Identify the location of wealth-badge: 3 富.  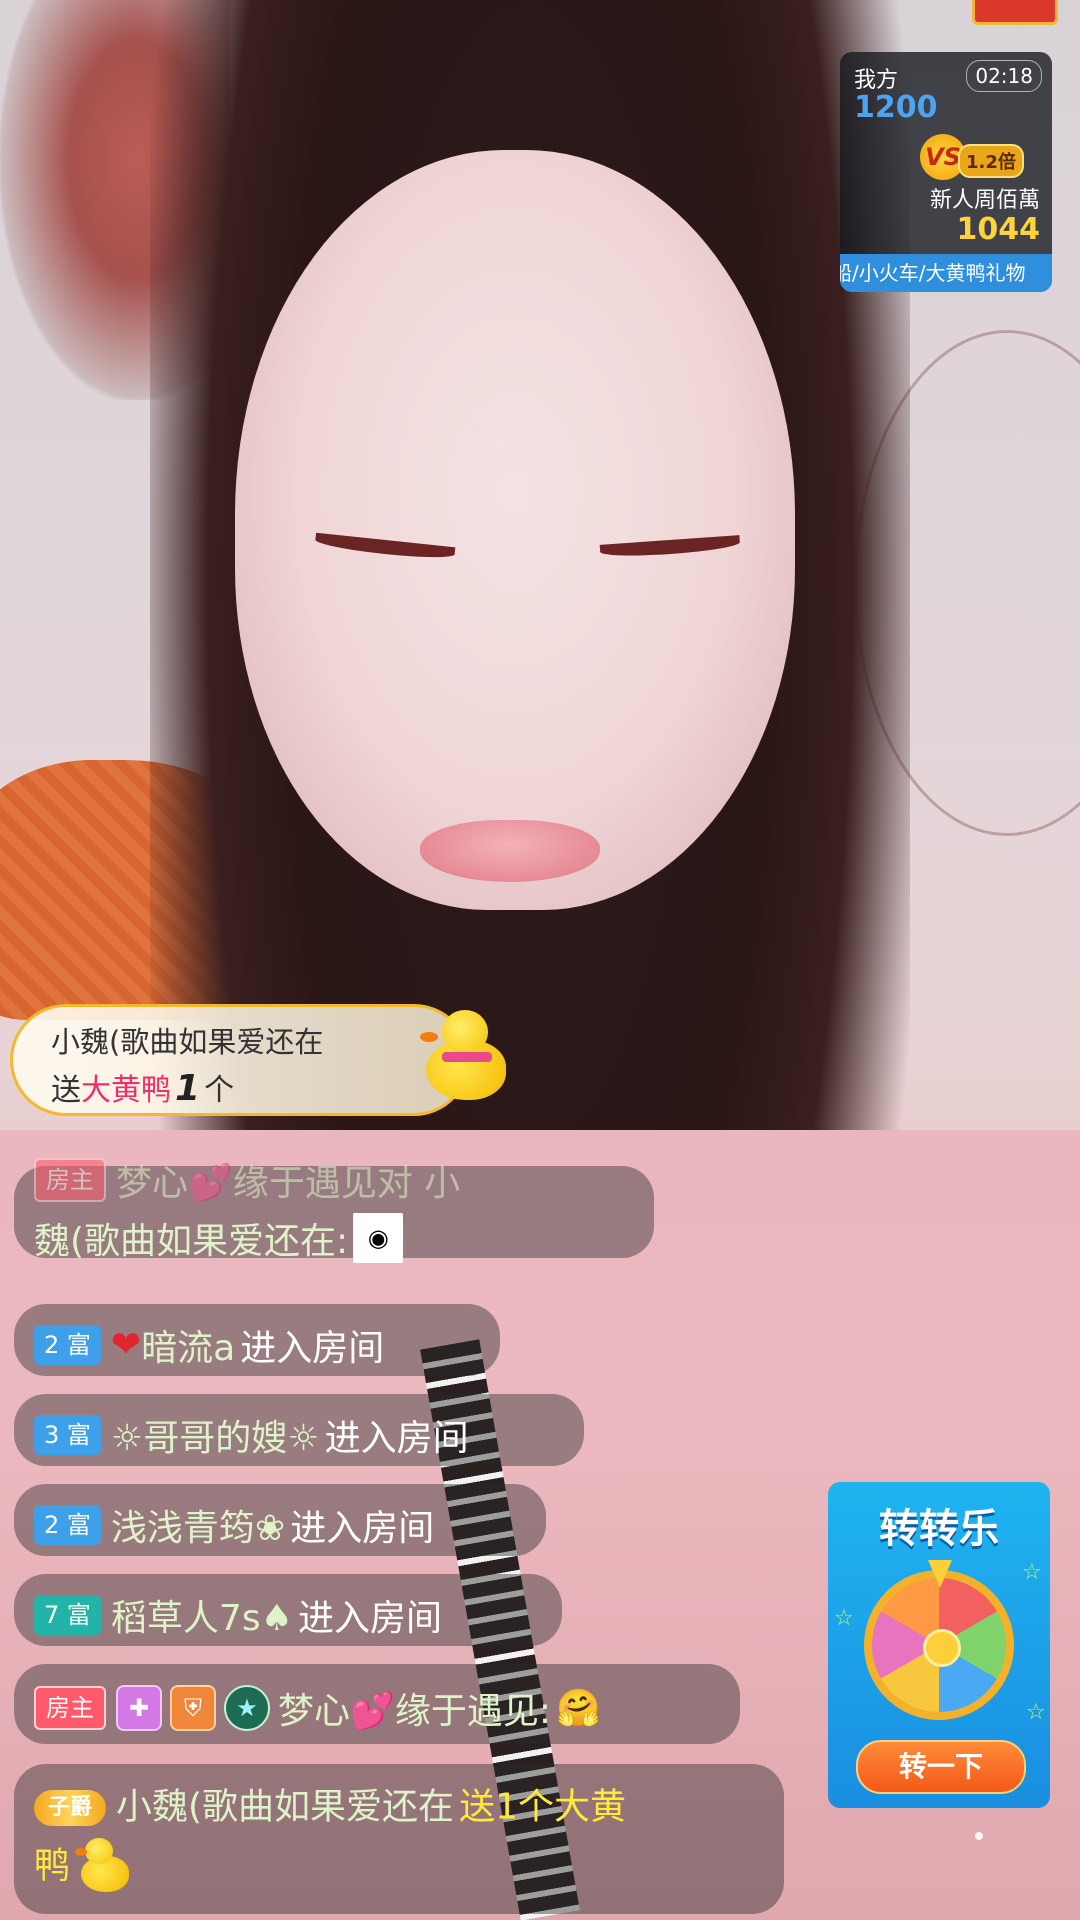
(67, 1435).